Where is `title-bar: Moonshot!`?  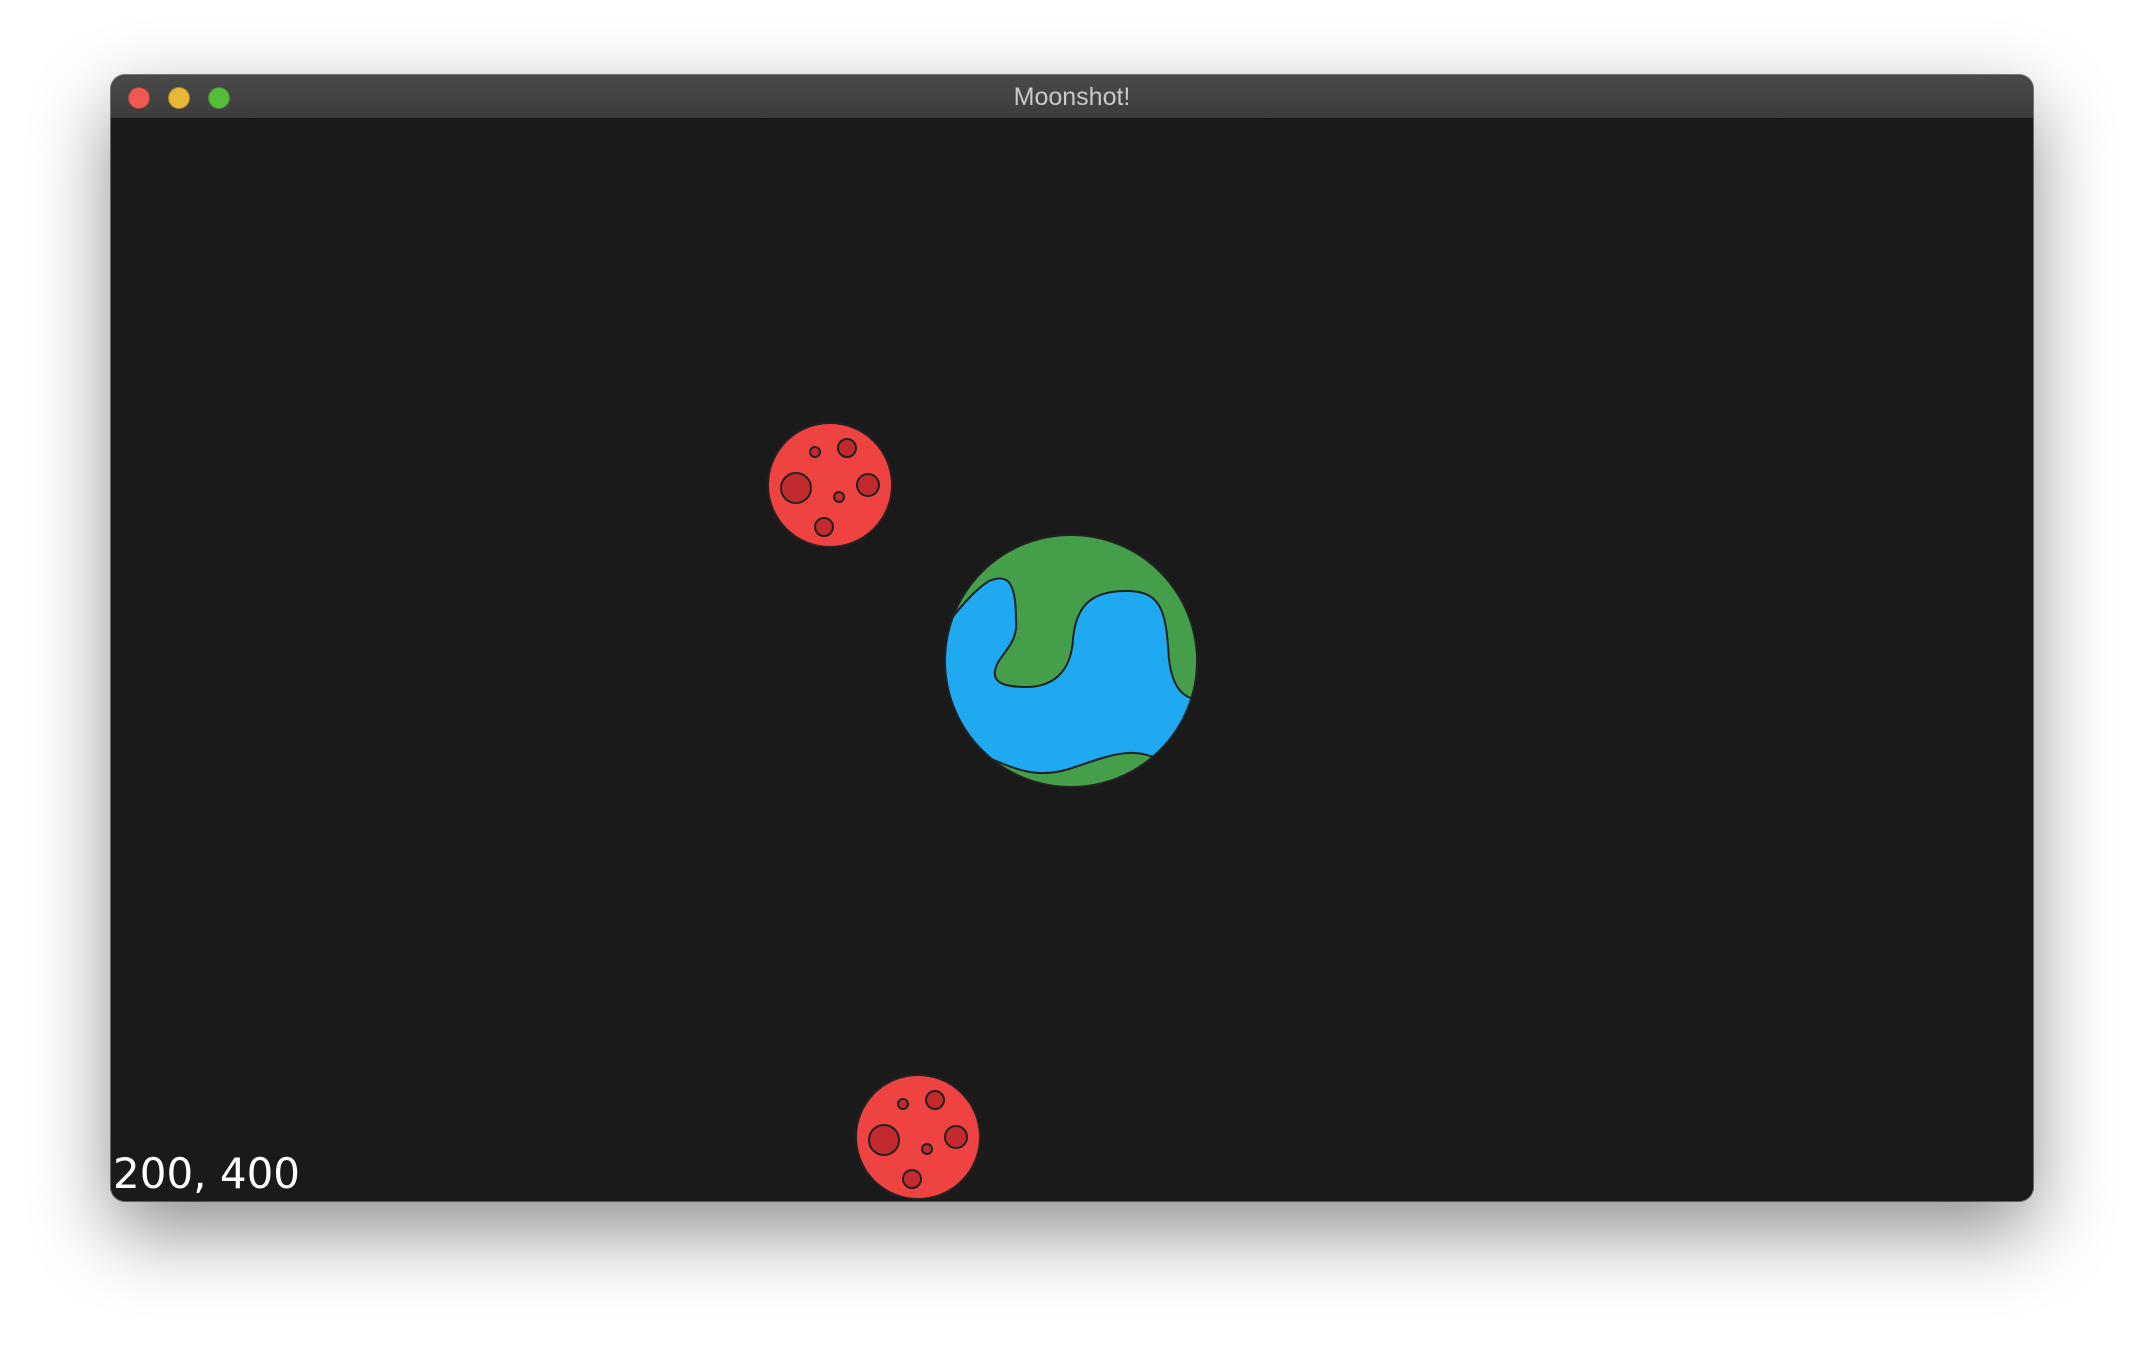
title-bar: Moonshot! is located at coordinates (1072, 97).